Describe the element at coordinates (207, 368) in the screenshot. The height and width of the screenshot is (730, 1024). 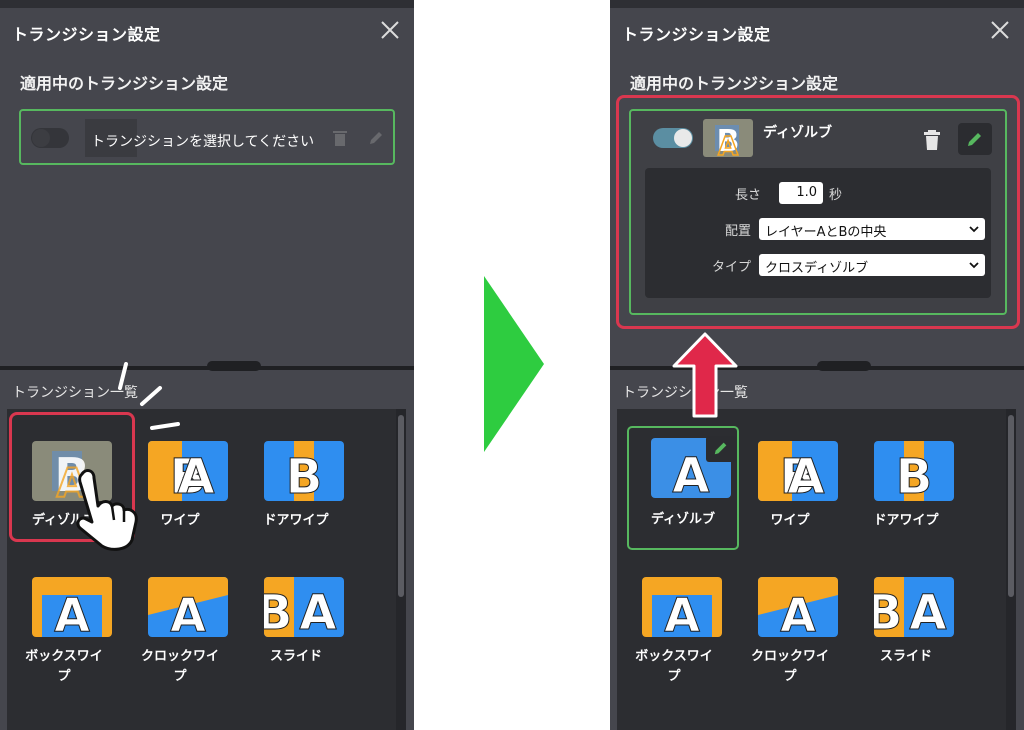
I see `panel-divider` at that location.